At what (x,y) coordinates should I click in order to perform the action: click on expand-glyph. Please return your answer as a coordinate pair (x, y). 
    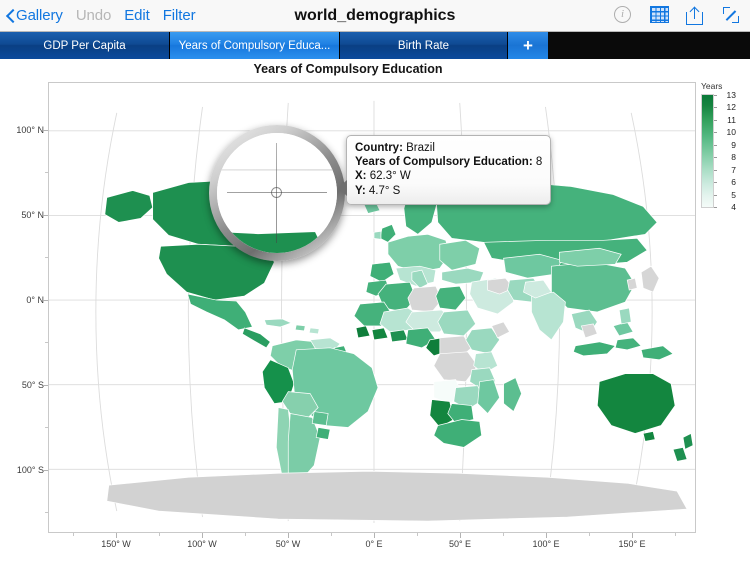
    Looking at the image, I should click on (731, 15).